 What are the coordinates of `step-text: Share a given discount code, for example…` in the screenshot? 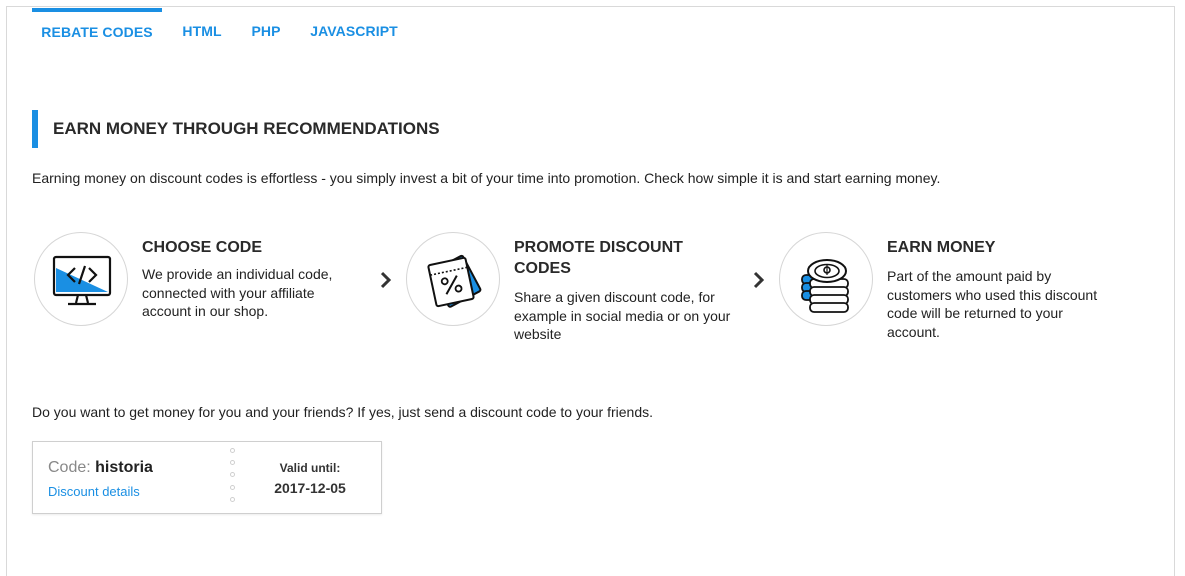 It's located at (622, 315).